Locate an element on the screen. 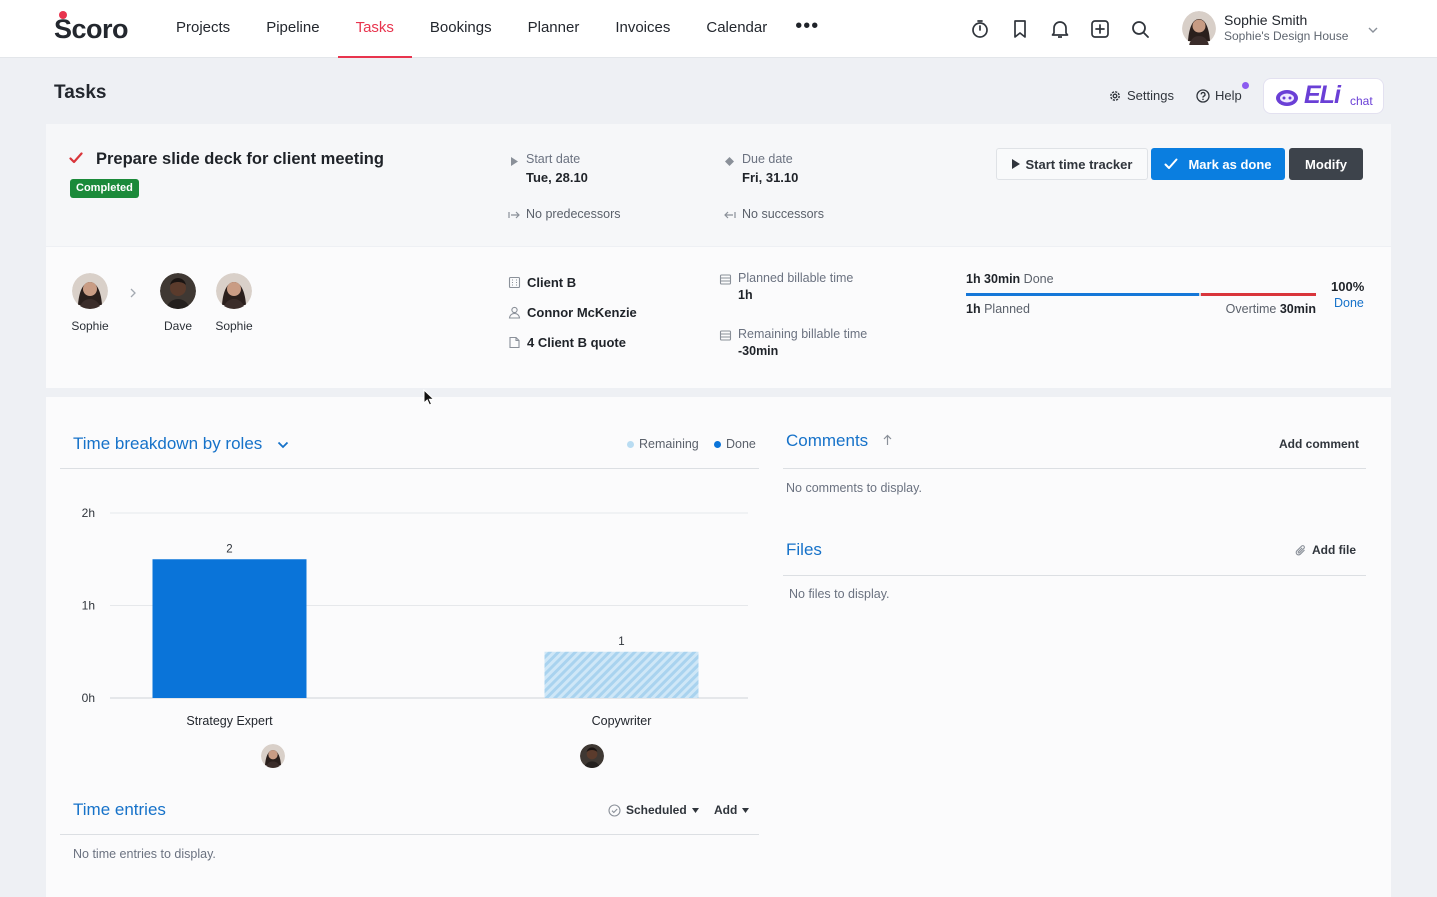  help-link: Help is located at coordinates (1219, 95).